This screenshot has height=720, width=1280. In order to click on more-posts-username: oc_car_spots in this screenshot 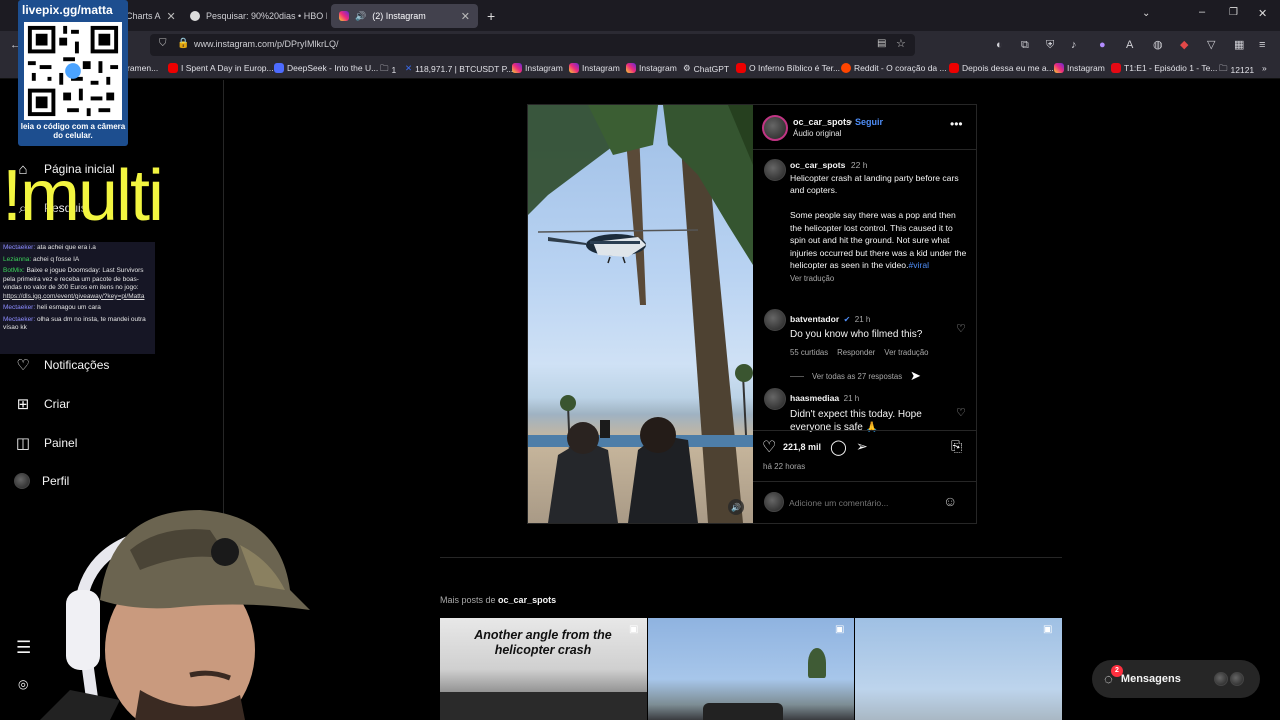, I will do `click(527, 600)`.